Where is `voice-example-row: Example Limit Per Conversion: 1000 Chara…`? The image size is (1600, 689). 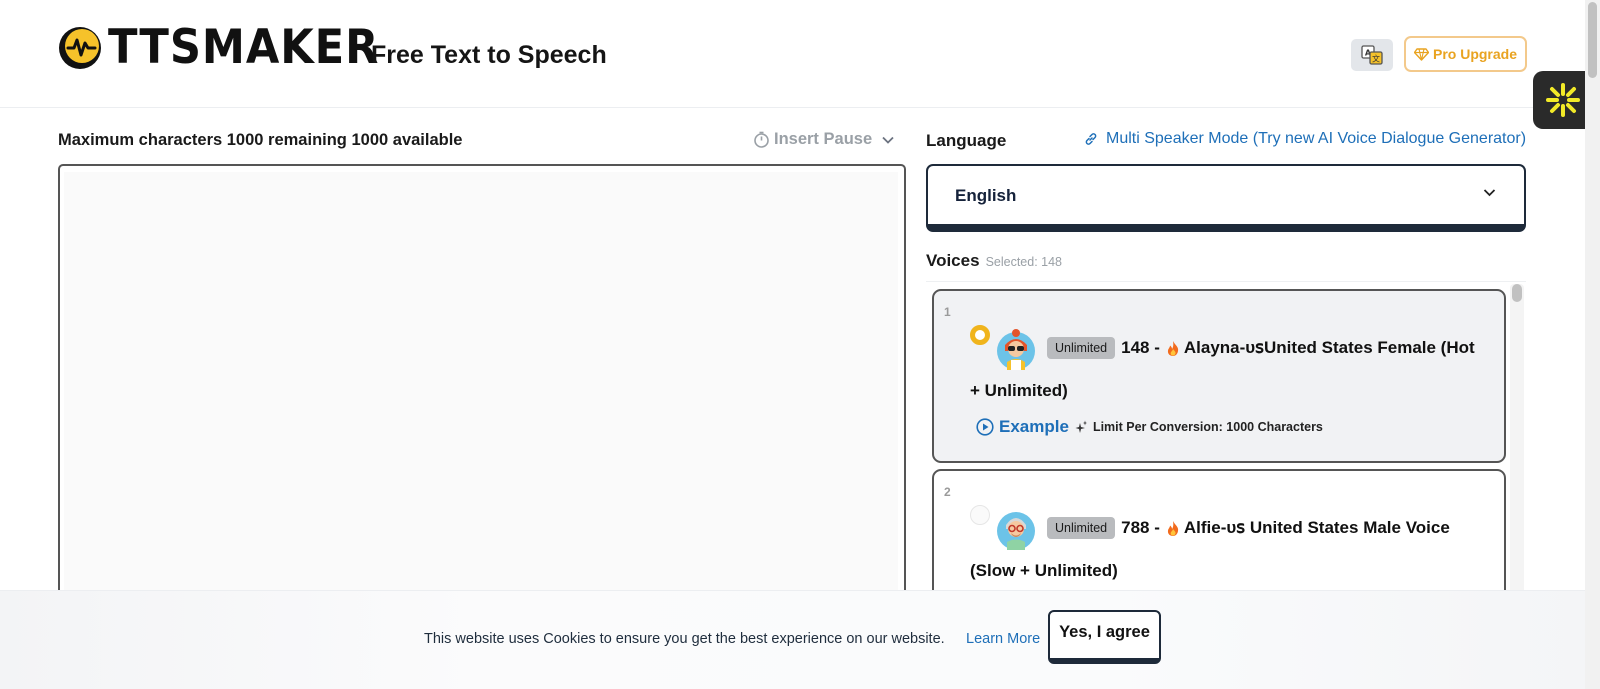 voice-example-row: Example Limit Per Conversion: 1000 Chara… is located at coordinates (1149, 427).